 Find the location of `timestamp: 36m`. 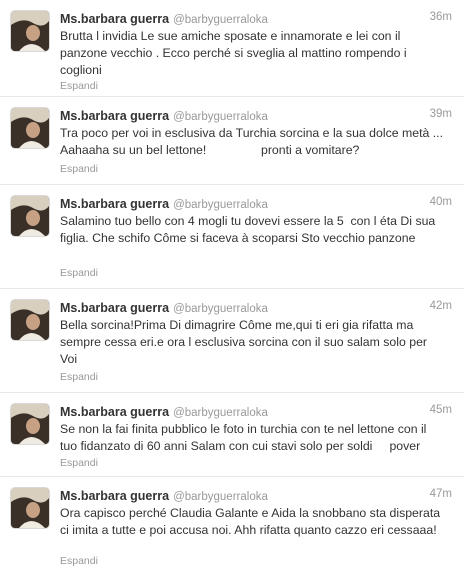

timestamp: 36m is located at coordinates (441, 17).